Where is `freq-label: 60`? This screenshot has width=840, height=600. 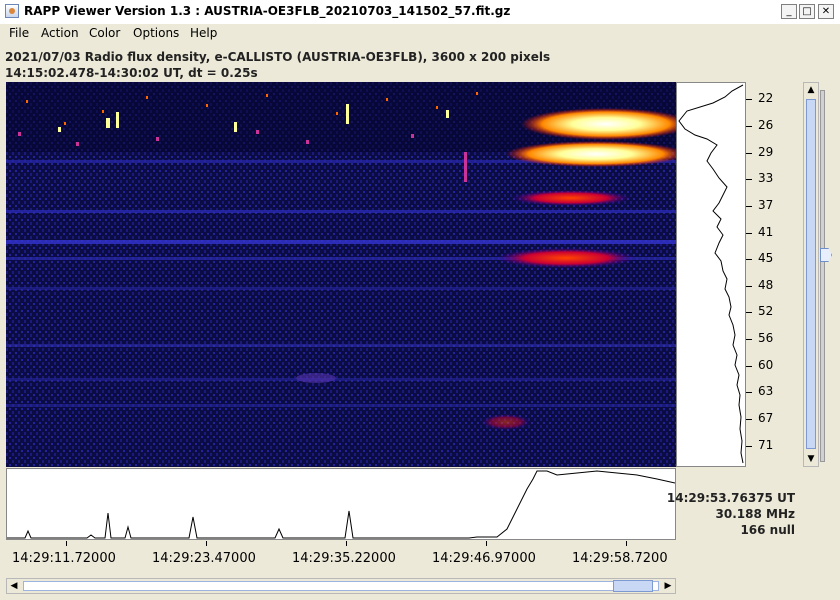 freq-label: 60 is located at coordinates (766, 365).